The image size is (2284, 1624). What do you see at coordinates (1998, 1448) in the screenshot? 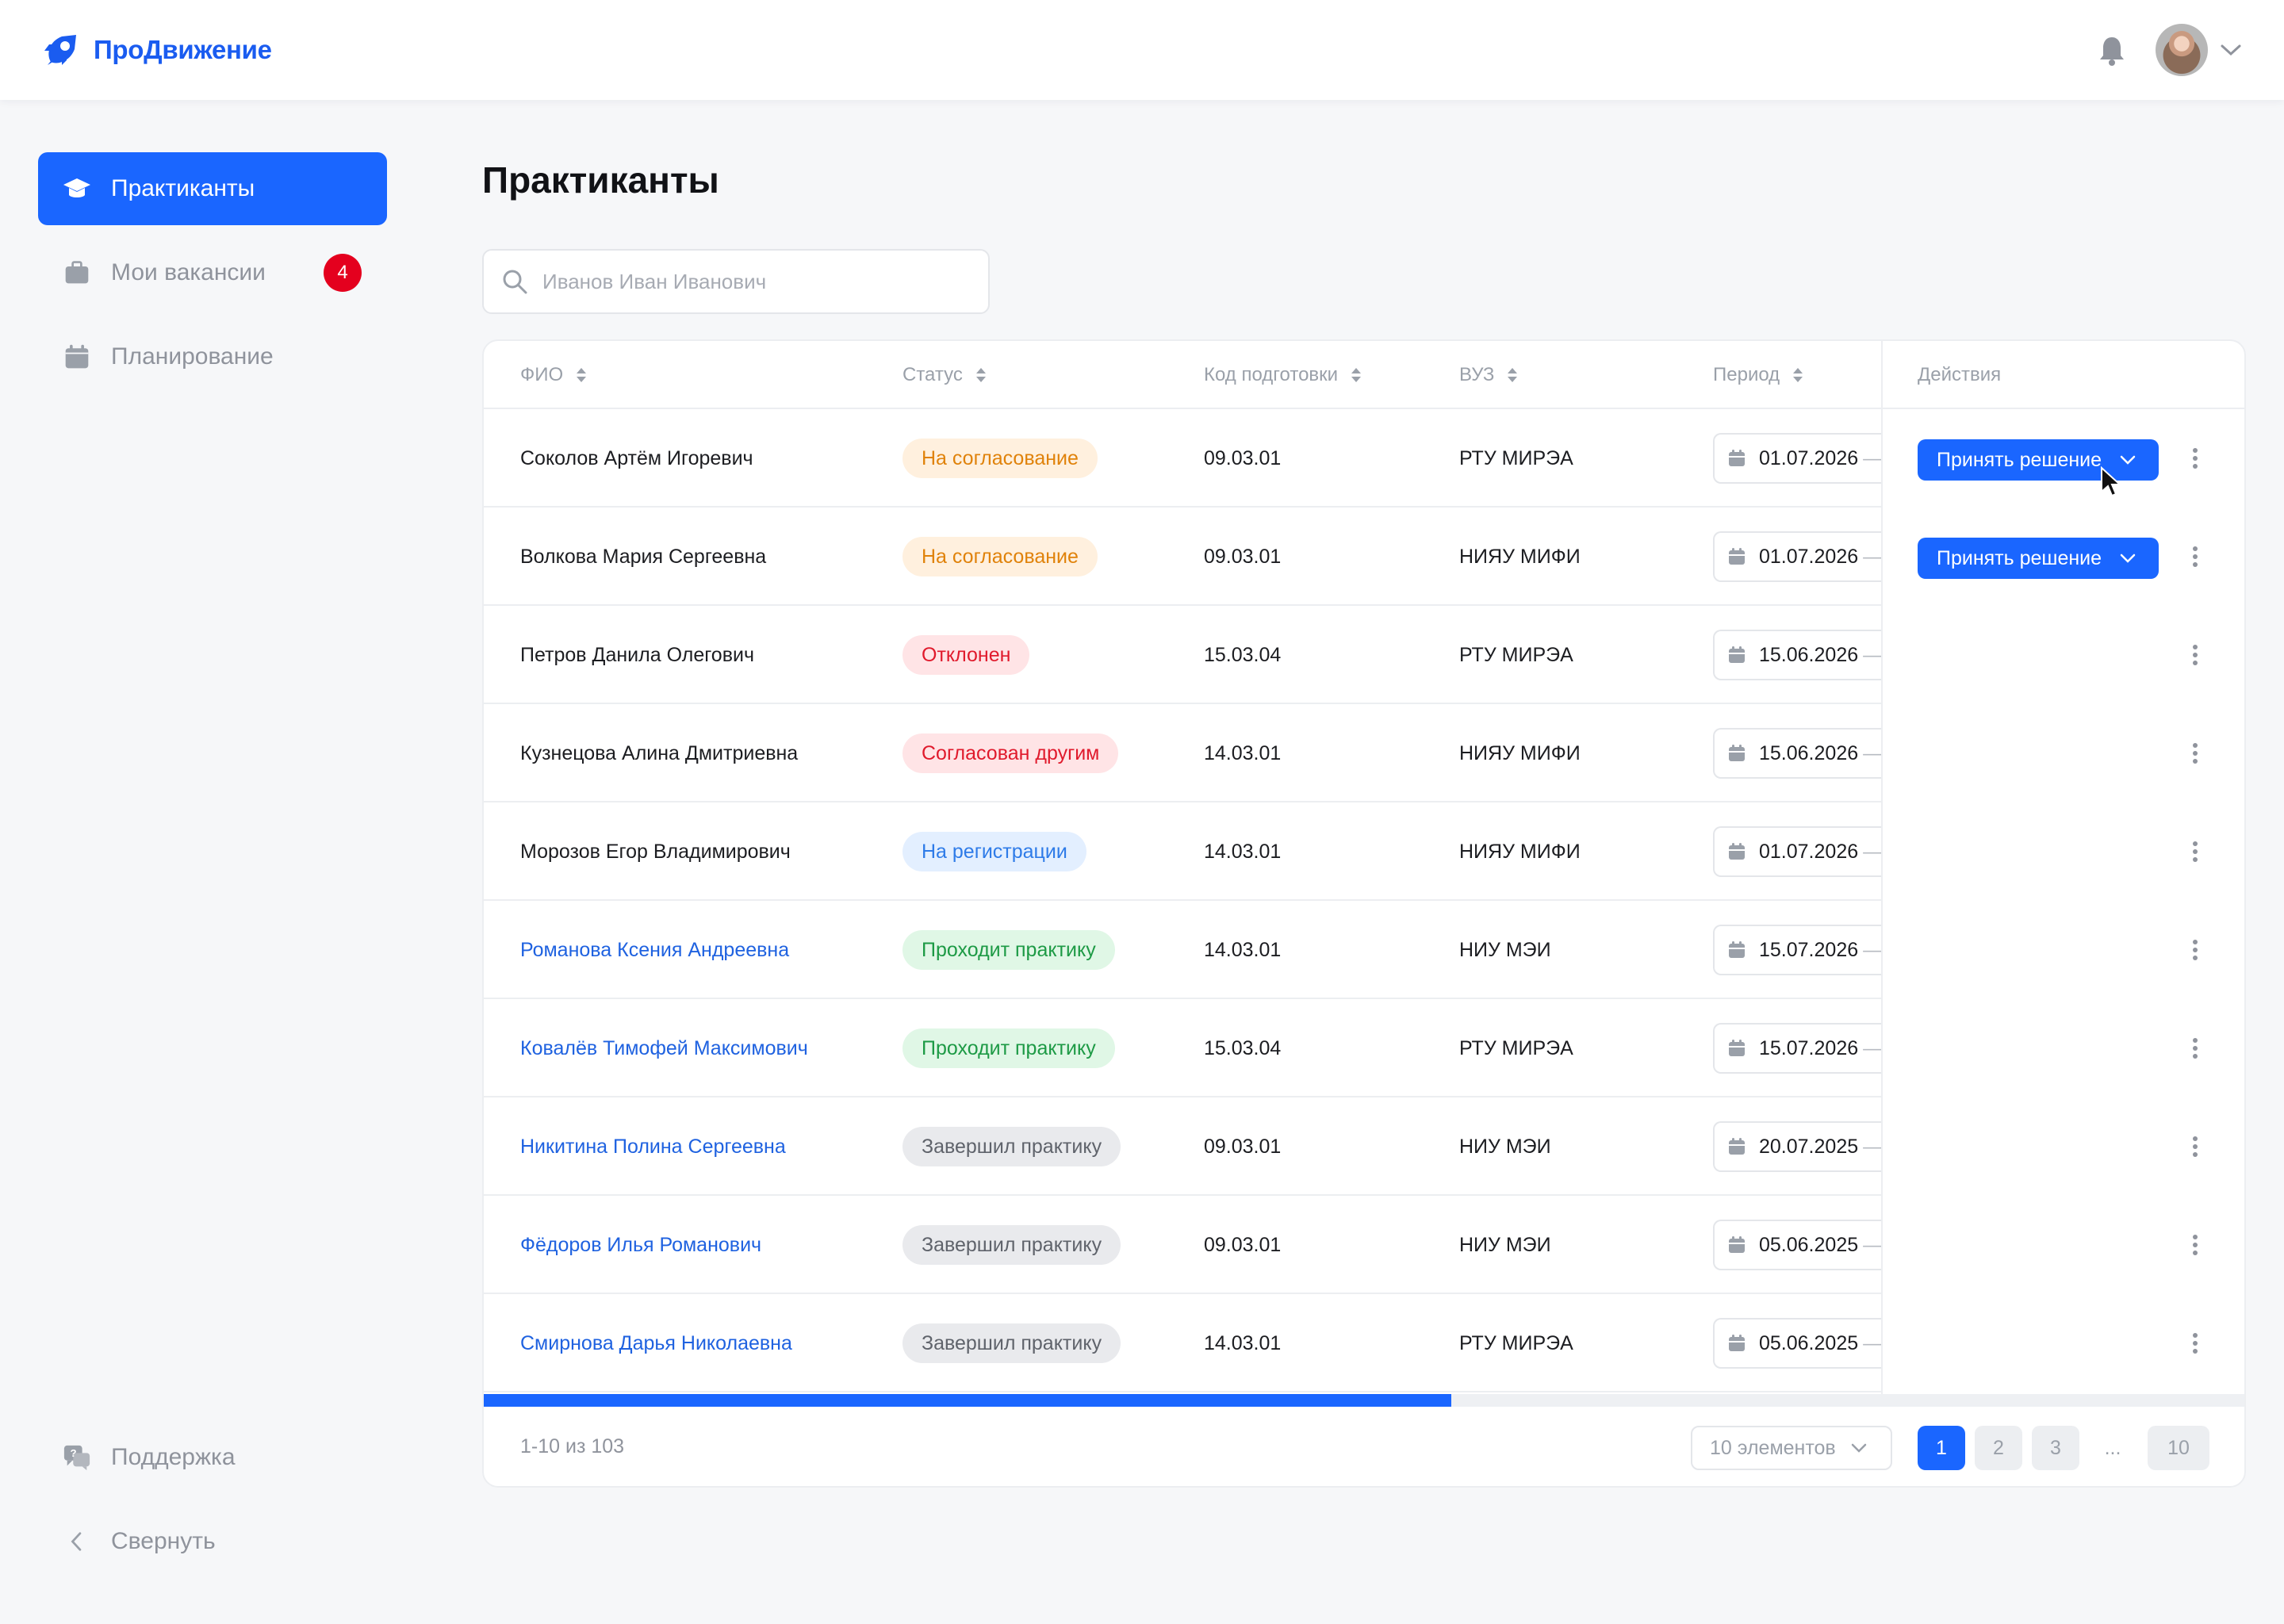
I see `page-button-2: 2` at bounding box center [1998, 1448].